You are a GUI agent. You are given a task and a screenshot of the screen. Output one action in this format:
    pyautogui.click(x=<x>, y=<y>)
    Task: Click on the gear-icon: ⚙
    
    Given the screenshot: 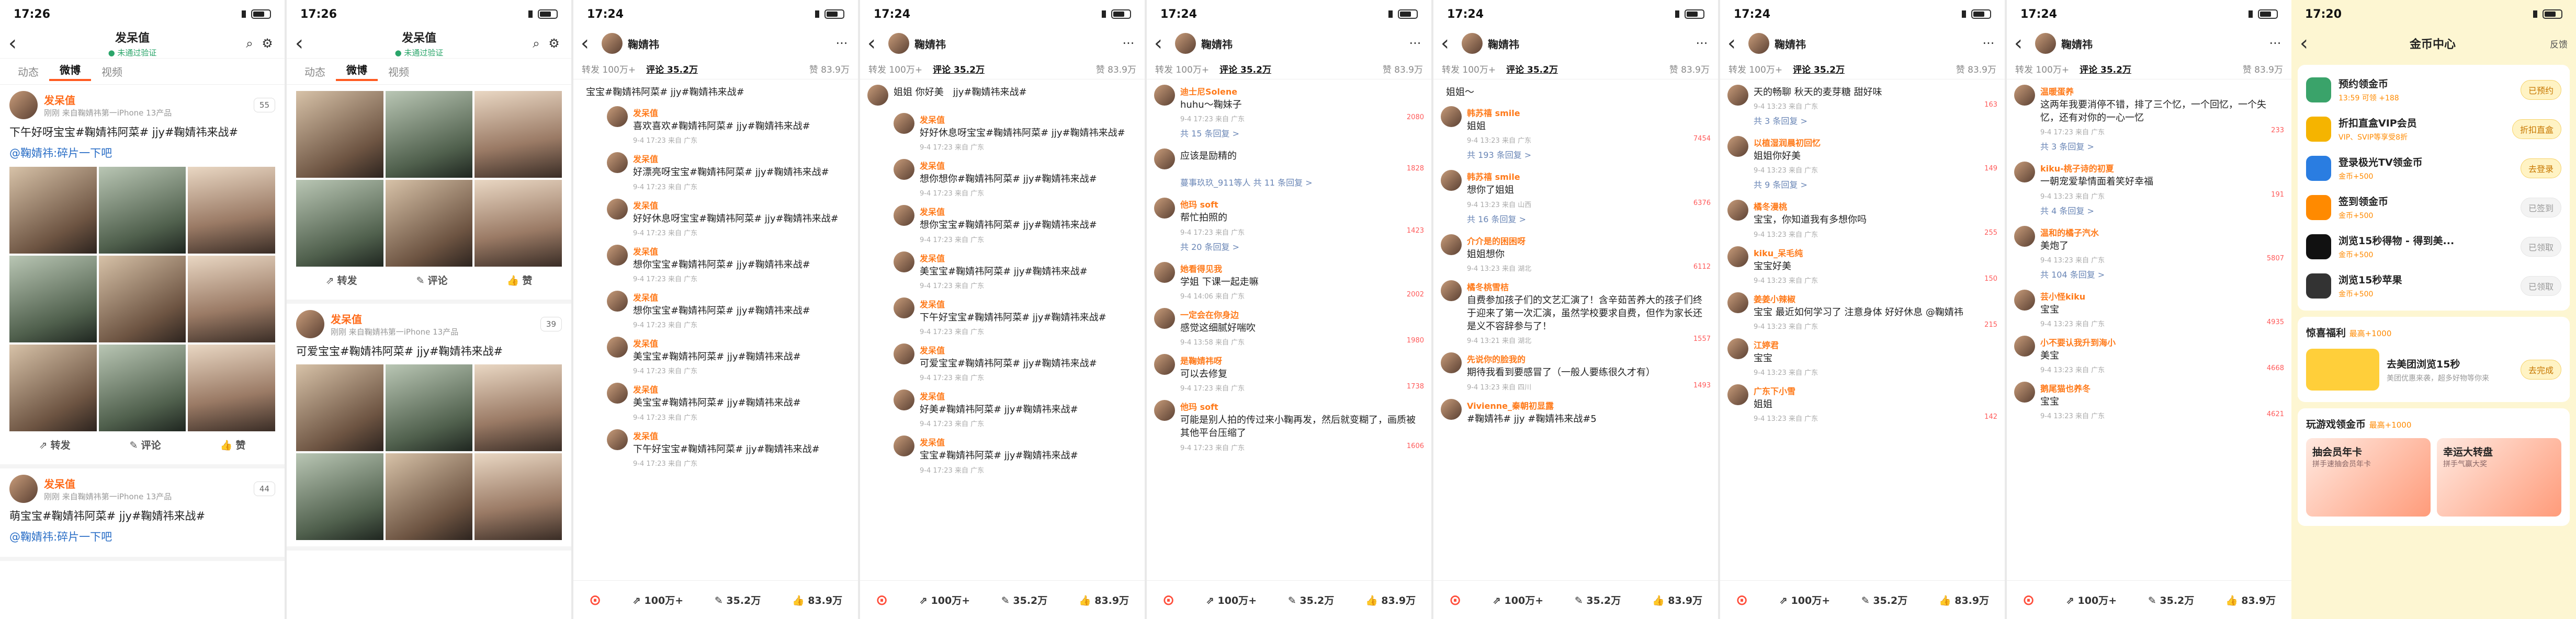 What is the action you would take?
    pyautogui.click(x=267, y=43)
    